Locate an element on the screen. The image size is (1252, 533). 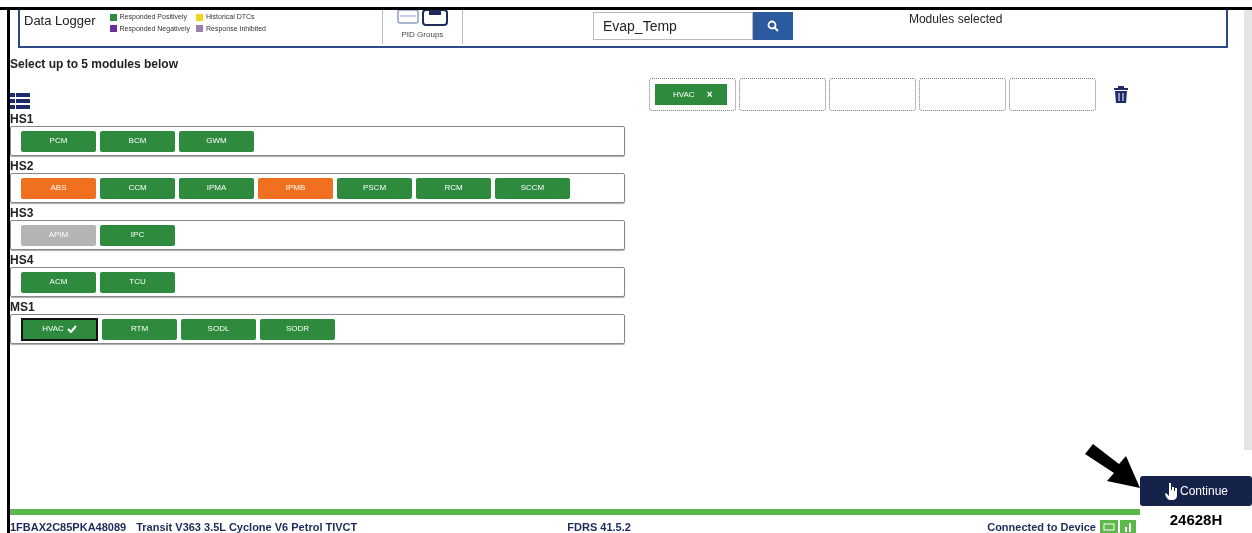
check-icon is located at coordinates (71, 329).